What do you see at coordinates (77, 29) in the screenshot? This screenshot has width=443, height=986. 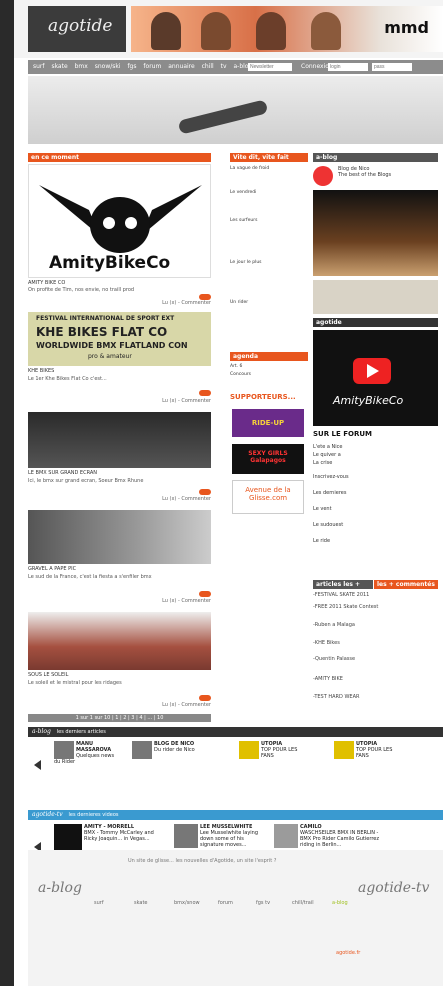 I see `site-logo: agotide` at bounding box center [77, 29].